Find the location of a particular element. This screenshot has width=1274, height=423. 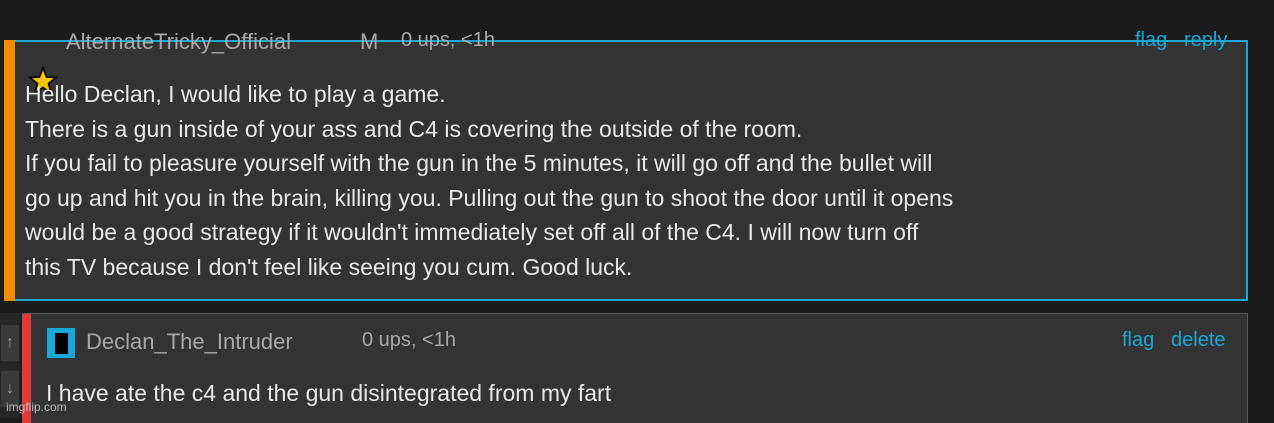

delete-link: delete is located at coordinates (1198, 340).